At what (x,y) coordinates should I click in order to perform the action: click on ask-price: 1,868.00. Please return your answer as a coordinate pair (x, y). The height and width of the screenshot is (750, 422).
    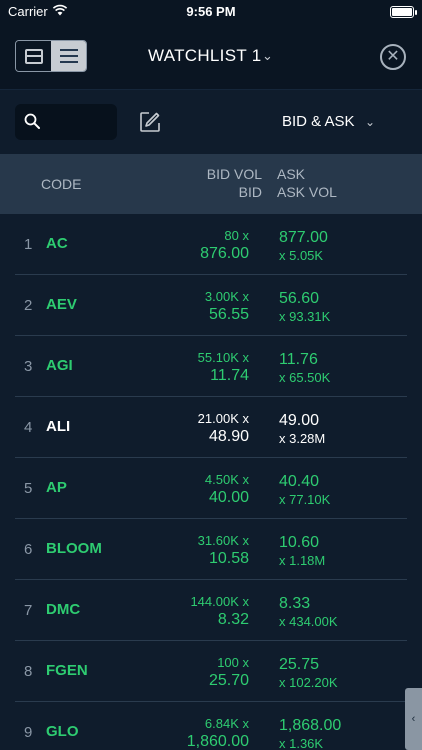
    Looking at the image, I should click on (310, 725).